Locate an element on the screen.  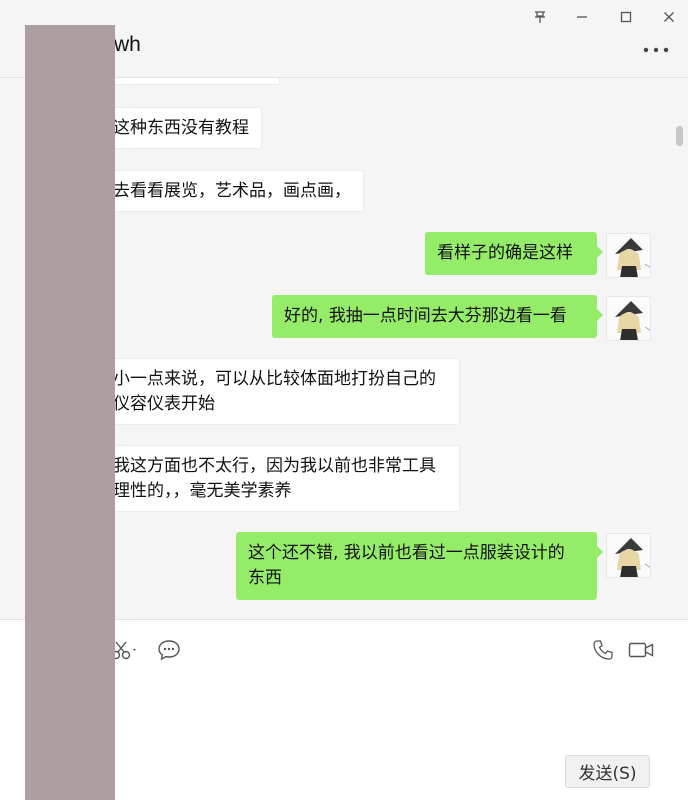
message-bubble-outgoing: 好的, 我抽一点时间去大芬那边看一看 is located at coordinates (437, 316).